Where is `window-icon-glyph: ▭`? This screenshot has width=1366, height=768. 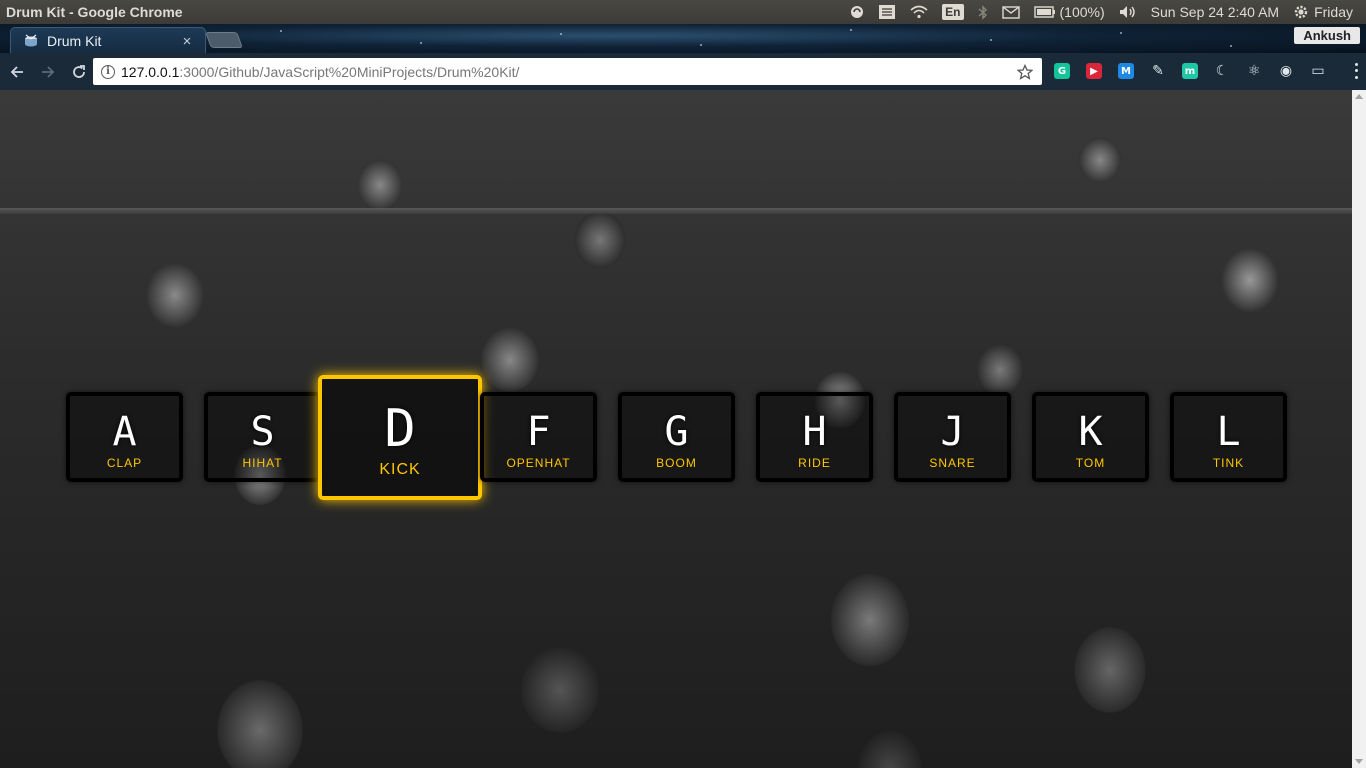
window-icon-glyph: ▭ is located at coordinates (1318, 71).